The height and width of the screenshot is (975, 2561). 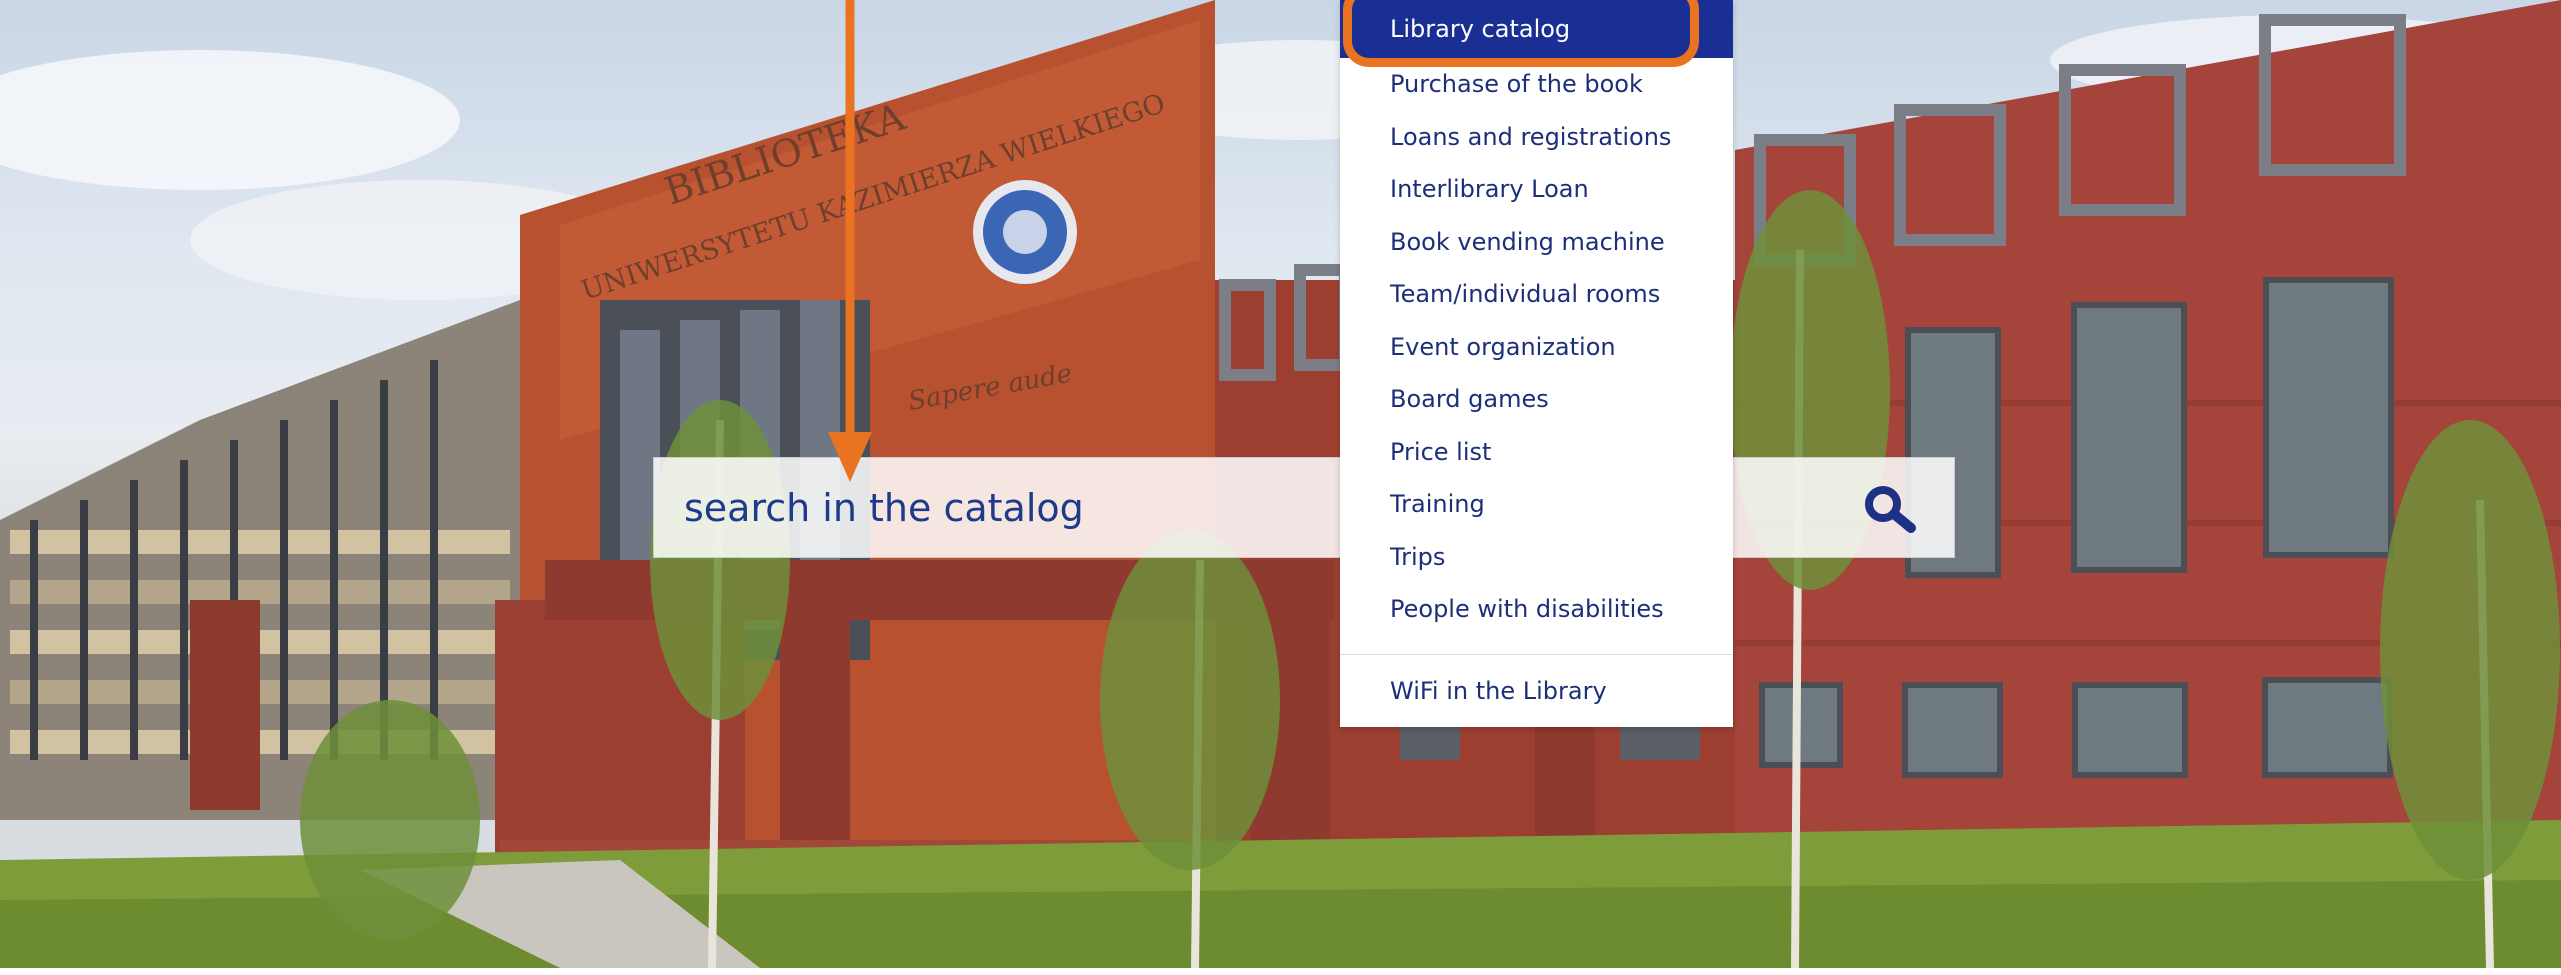 I want to click on menu-item-loans-and-registrations: Loans and registrations, so click(x=1536, y=137).